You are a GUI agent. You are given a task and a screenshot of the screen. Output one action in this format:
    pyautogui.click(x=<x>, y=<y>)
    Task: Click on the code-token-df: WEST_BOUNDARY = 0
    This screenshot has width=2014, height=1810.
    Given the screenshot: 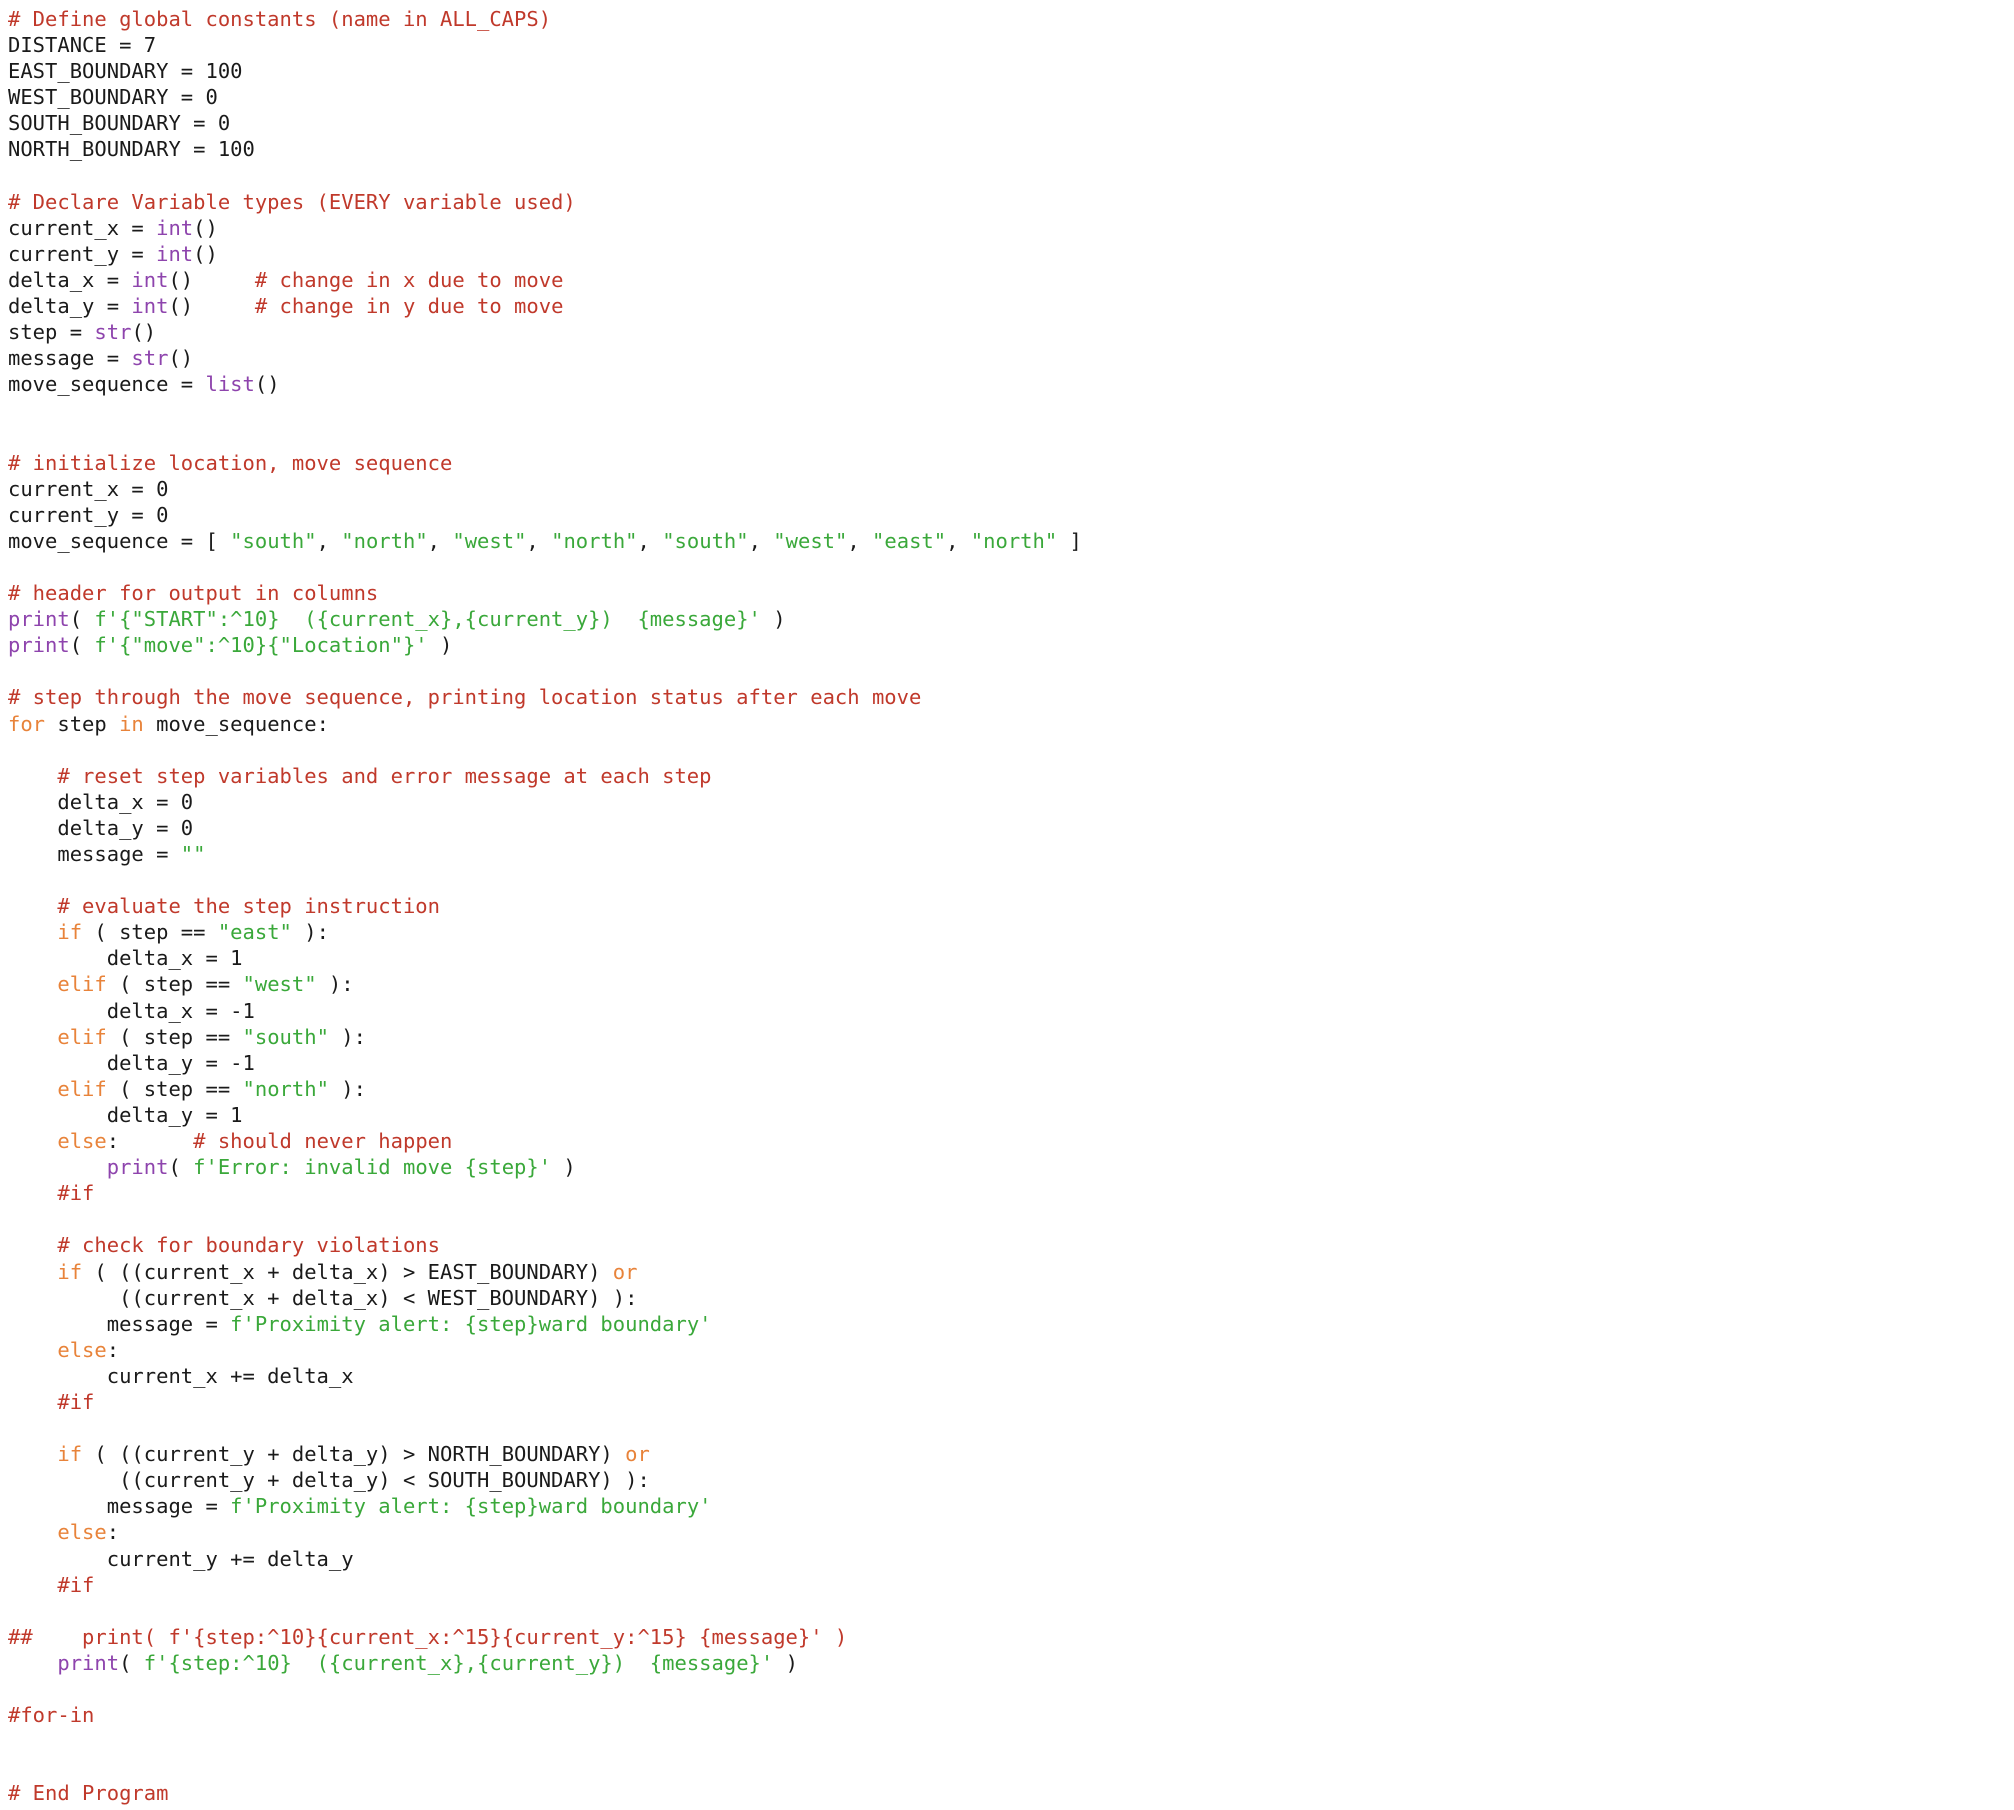 What is the action you would take?
    pyautogui.click(x=113, y=97)
    